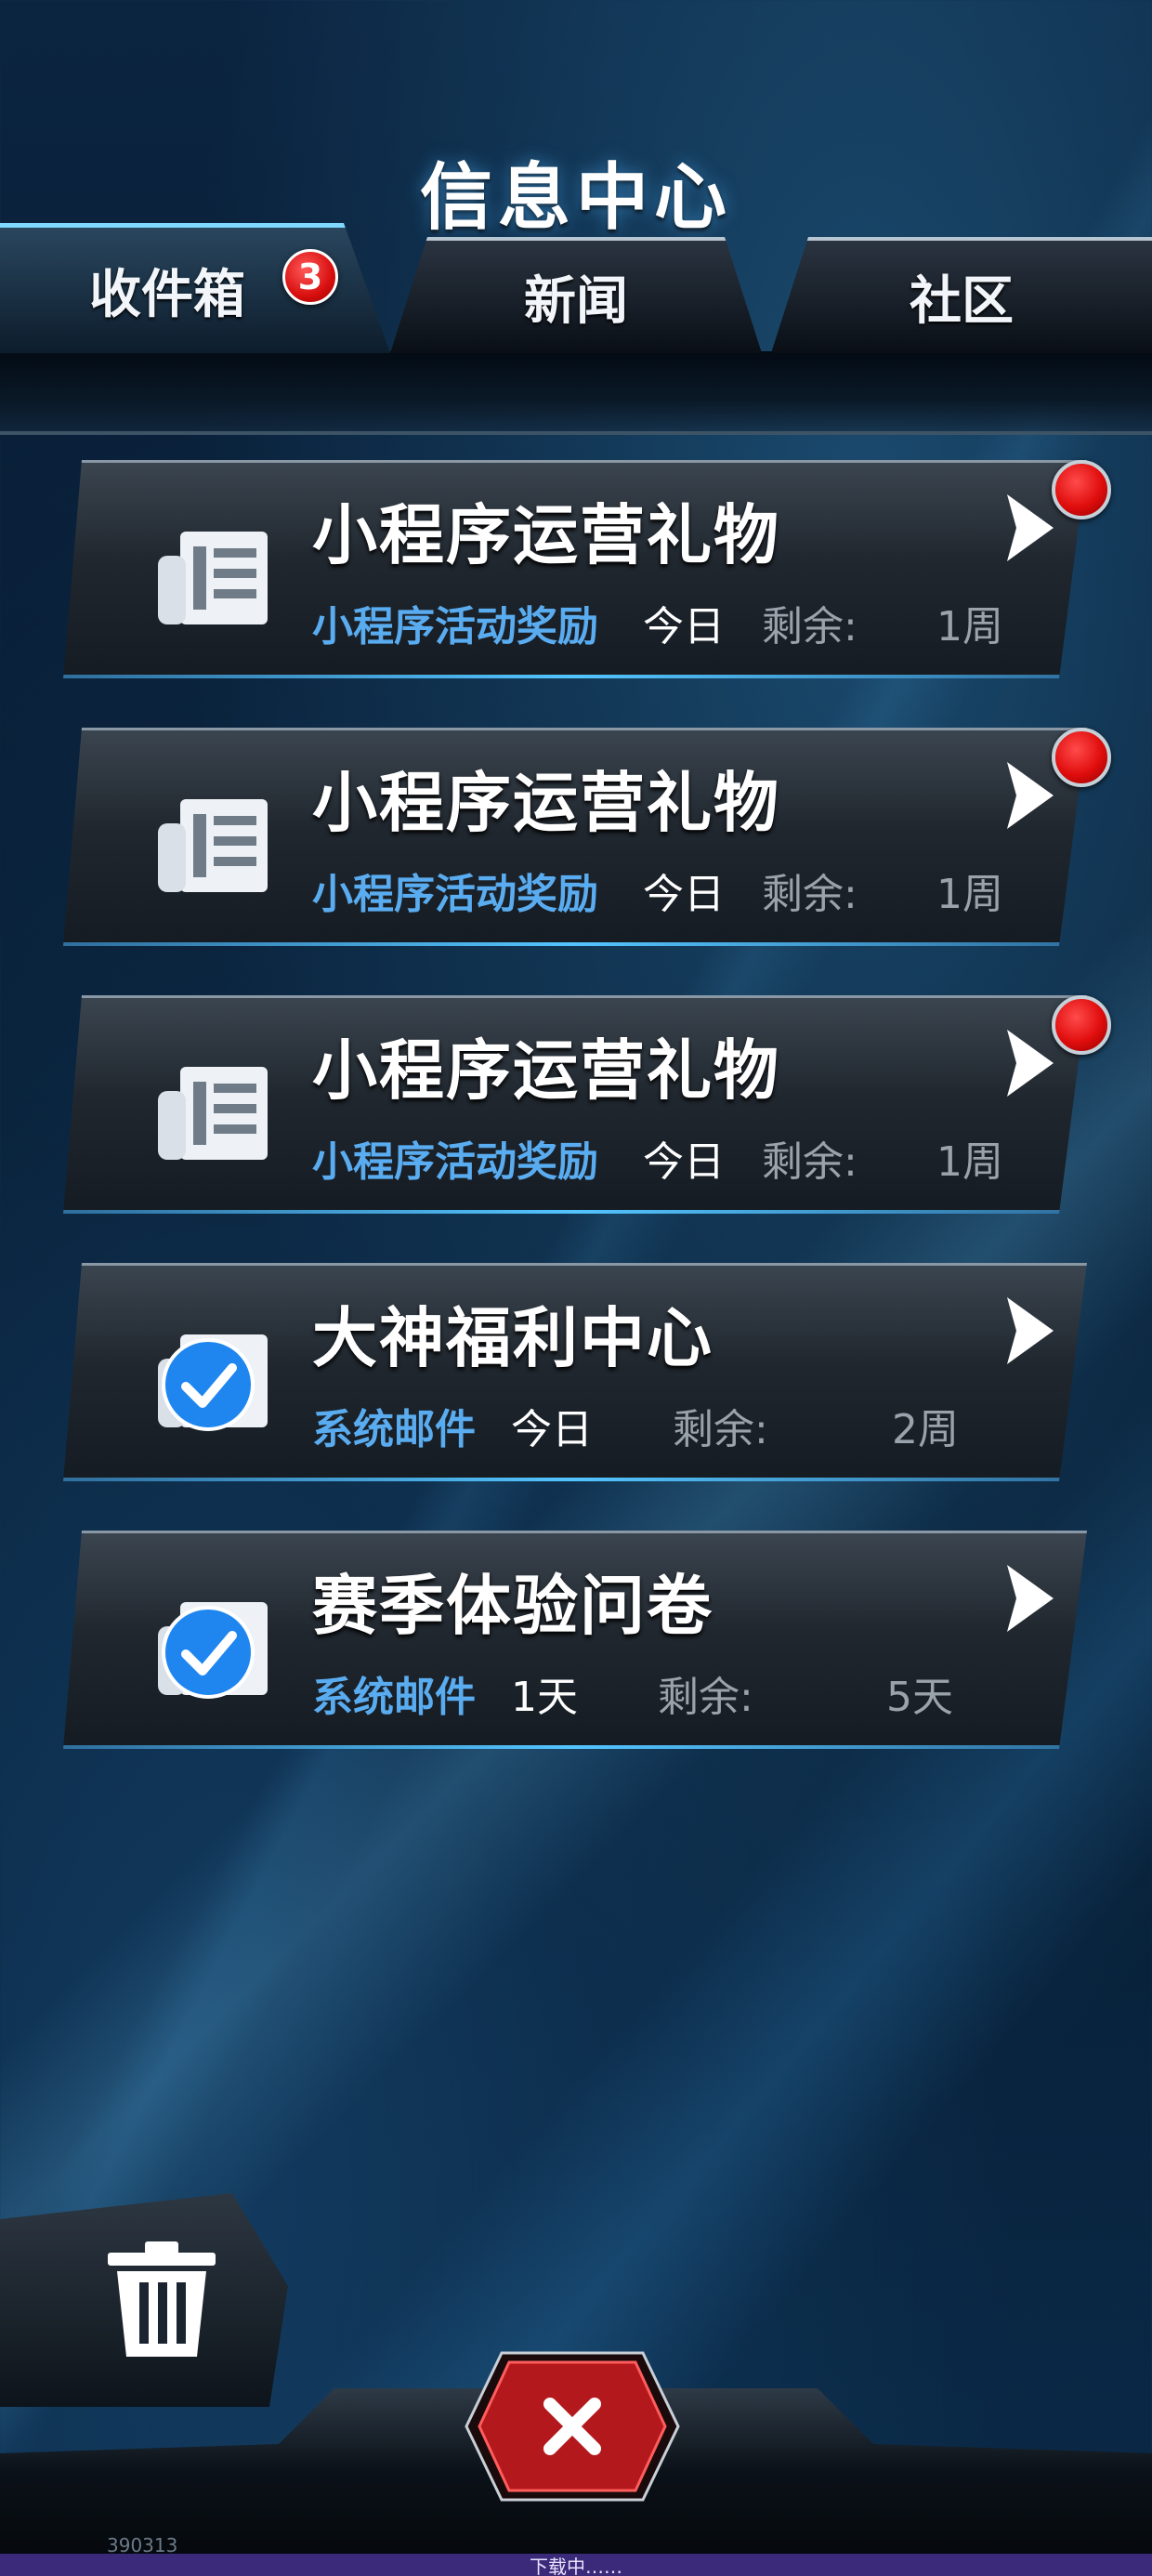 This screenshot has height=2576, width=1152. Describe the element at coordinates (962, 301) in the screenshot. I see `tab-community-label: 社区` at that location.